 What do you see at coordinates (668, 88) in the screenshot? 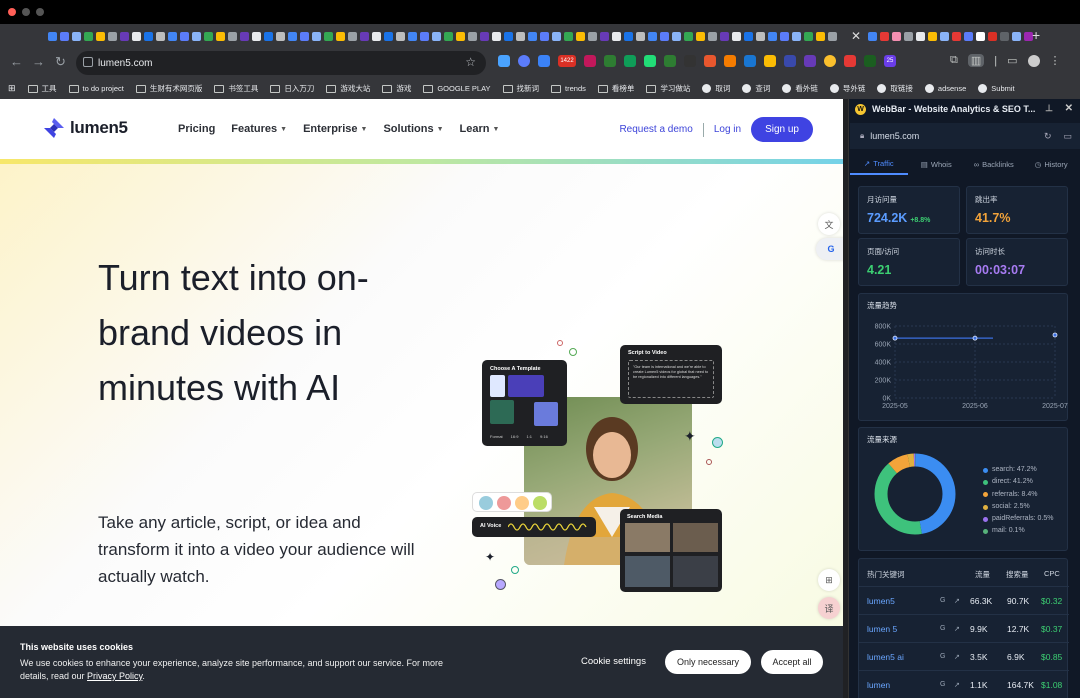
I see `bookmark-item: 学习做站` at bounding box center [668, 88].